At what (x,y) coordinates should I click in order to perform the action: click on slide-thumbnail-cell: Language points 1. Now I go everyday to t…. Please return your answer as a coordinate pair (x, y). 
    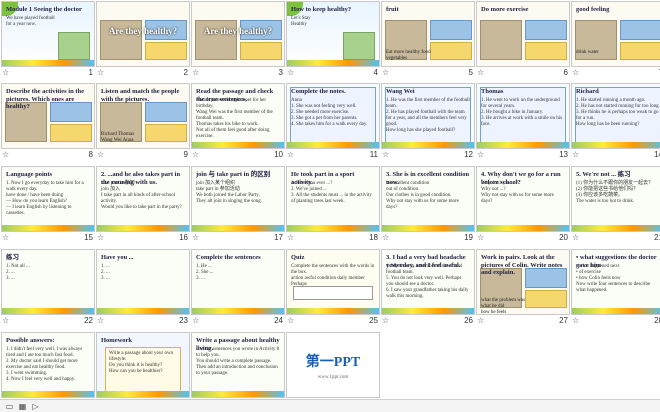
    Looking at the image, I should click on (48, 206).